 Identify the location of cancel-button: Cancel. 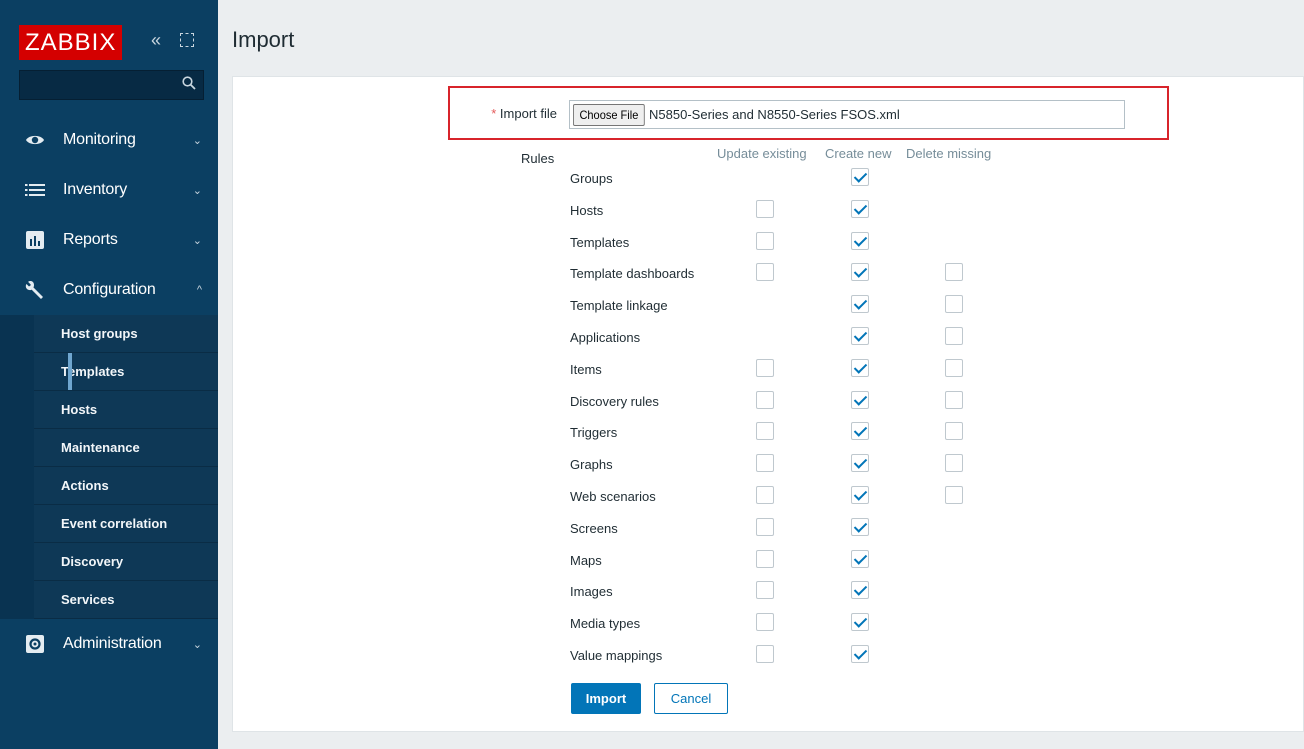
(691, 698).